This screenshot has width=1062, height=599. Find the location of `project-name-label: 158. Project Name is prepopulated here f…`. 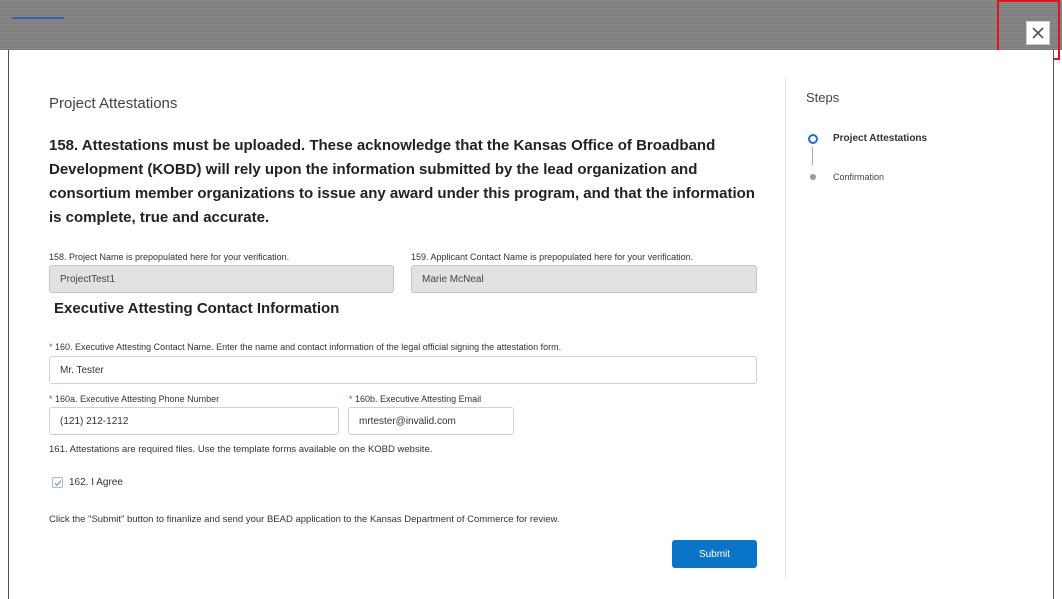

project-name-label: 158. Project Name is prepopulated here f… is located at coordinates (169, 257).